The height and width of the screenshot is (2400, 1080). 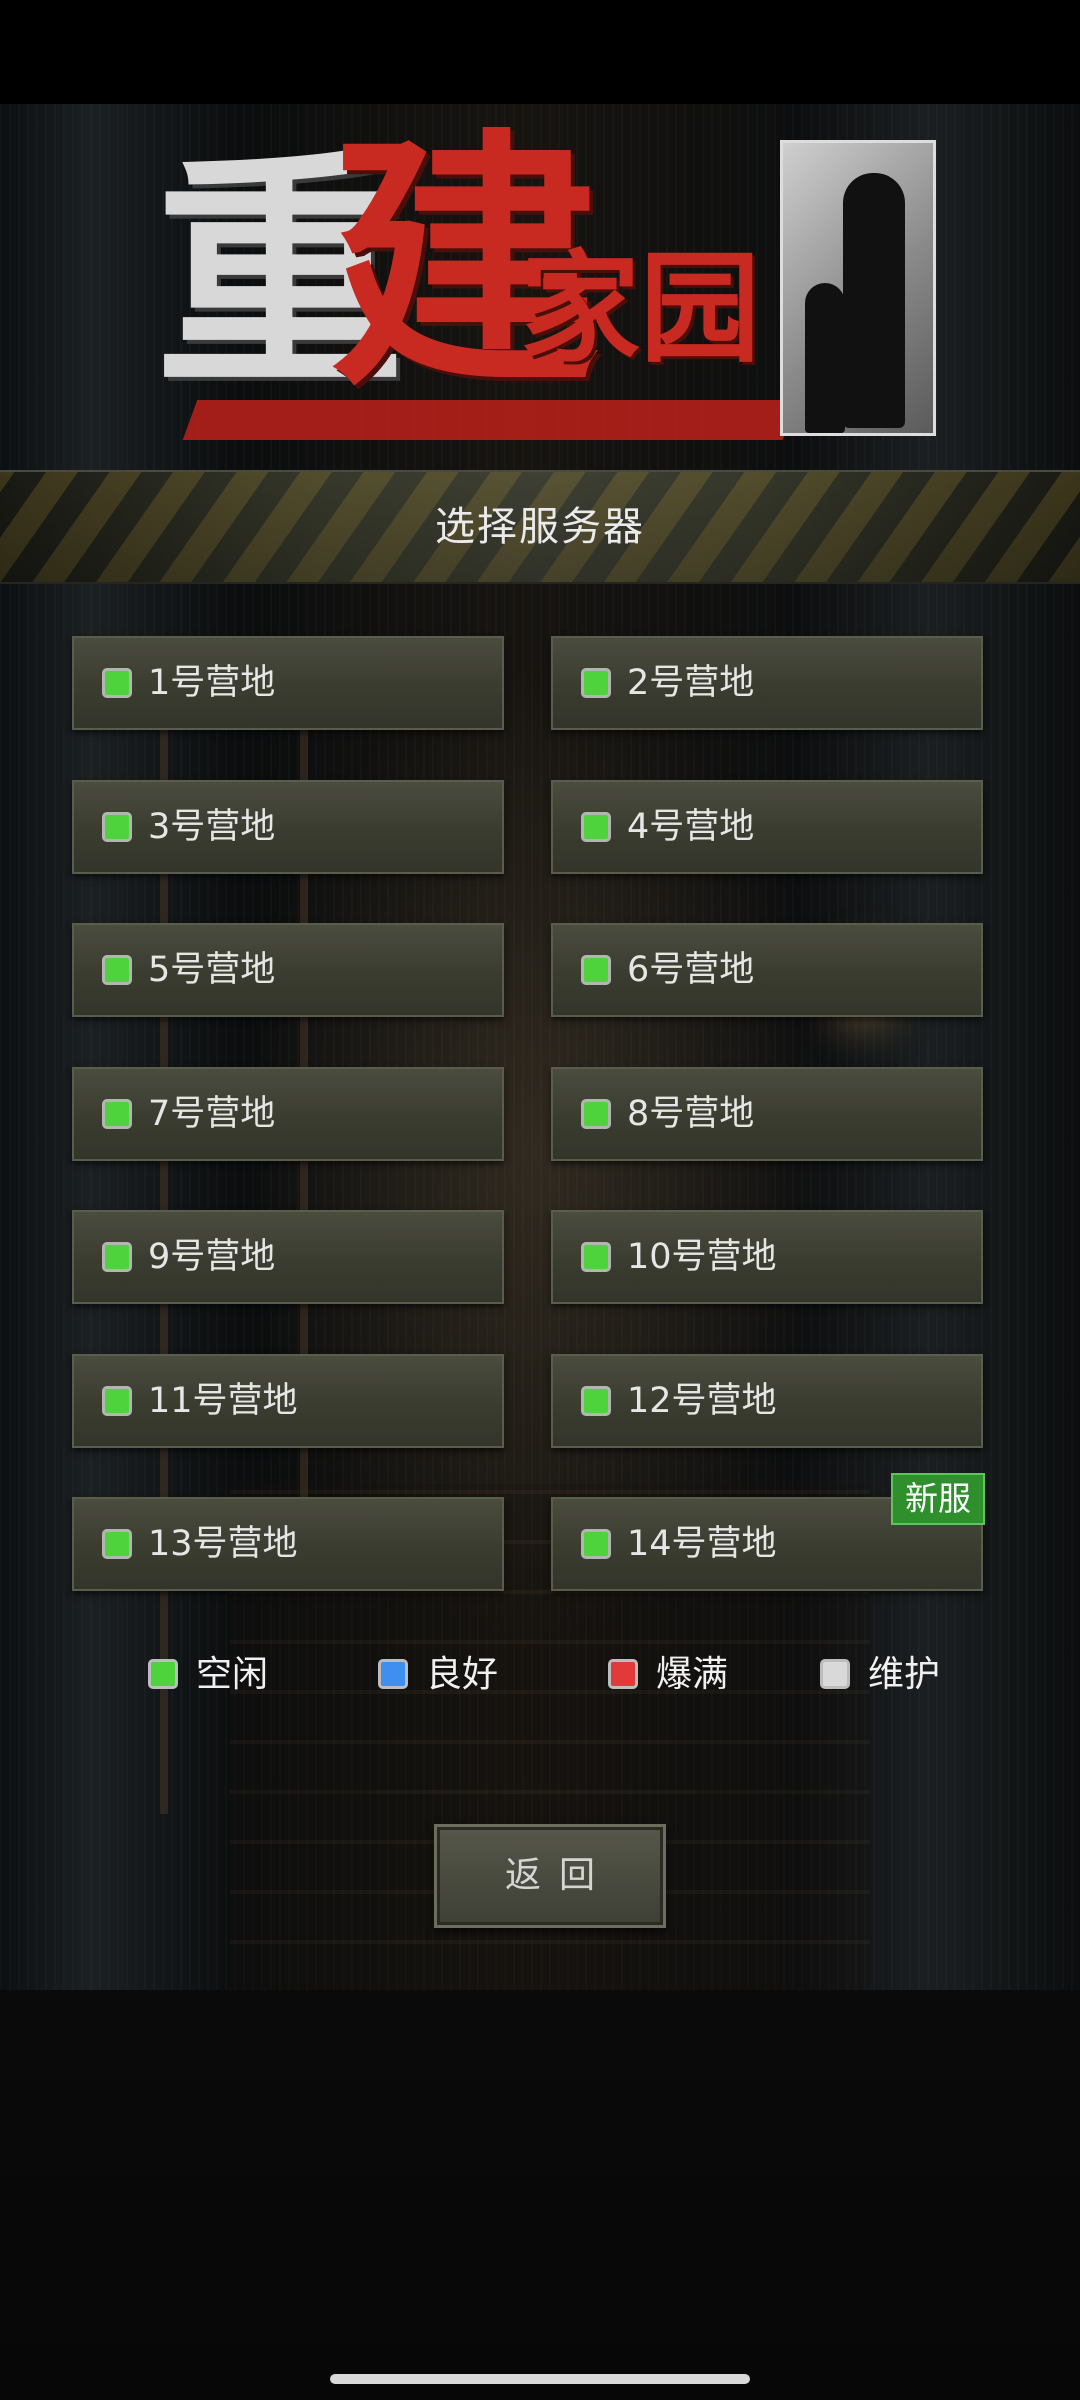 I want to click on status-bar, so click(x=540, y=52).